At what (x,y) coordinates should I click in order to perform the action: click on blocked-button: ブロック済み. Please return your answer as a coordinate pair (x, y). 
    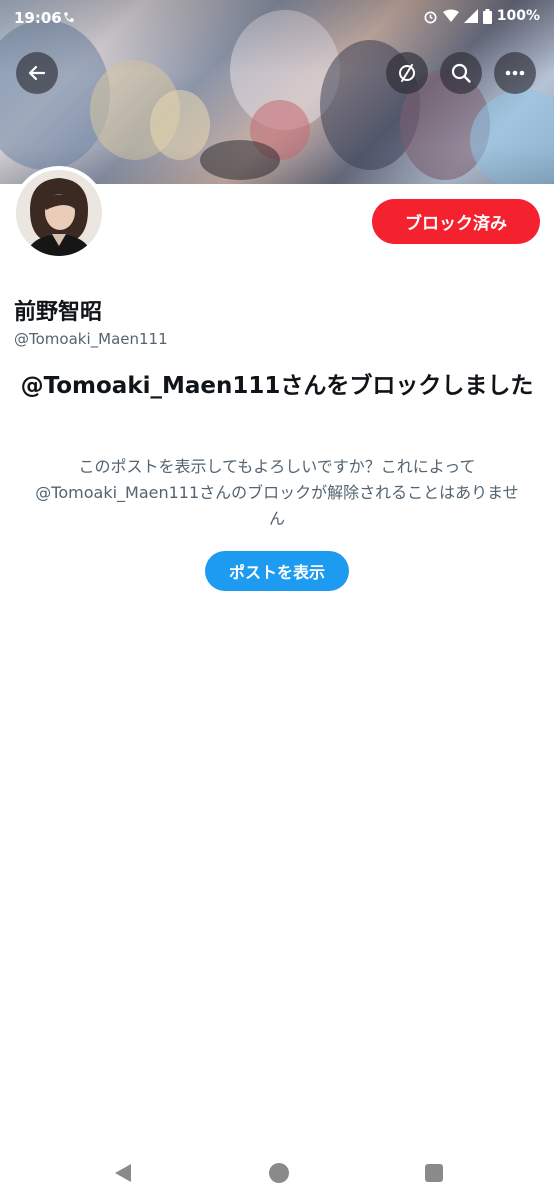
    Looking at the image, I should click on (456, 221).